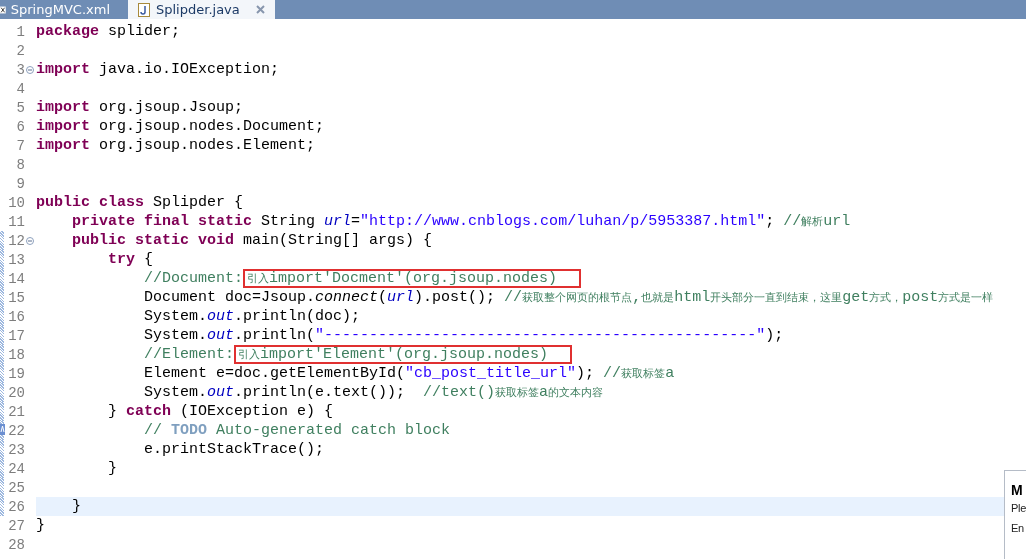 The height and width of the screenshot is (559, 1026). I want to click on line-number: 25, so click(16, 487).